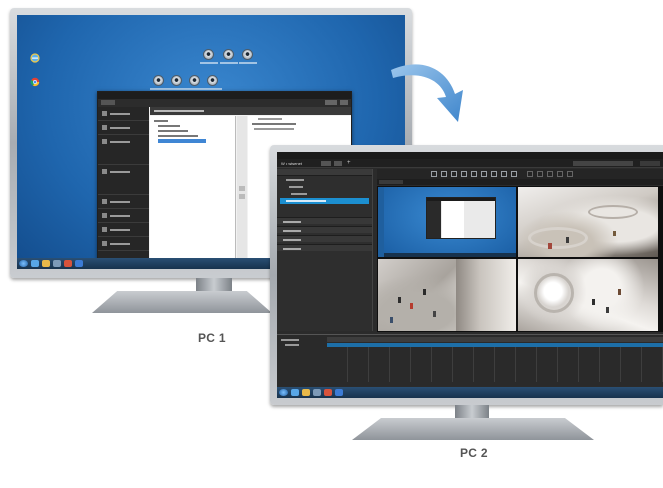 The image size is (663, 488). What do you see at coordinates (474, 453) in the screenshot?
I see `pc2-label: PC 2` at bounding box center [474, 453].